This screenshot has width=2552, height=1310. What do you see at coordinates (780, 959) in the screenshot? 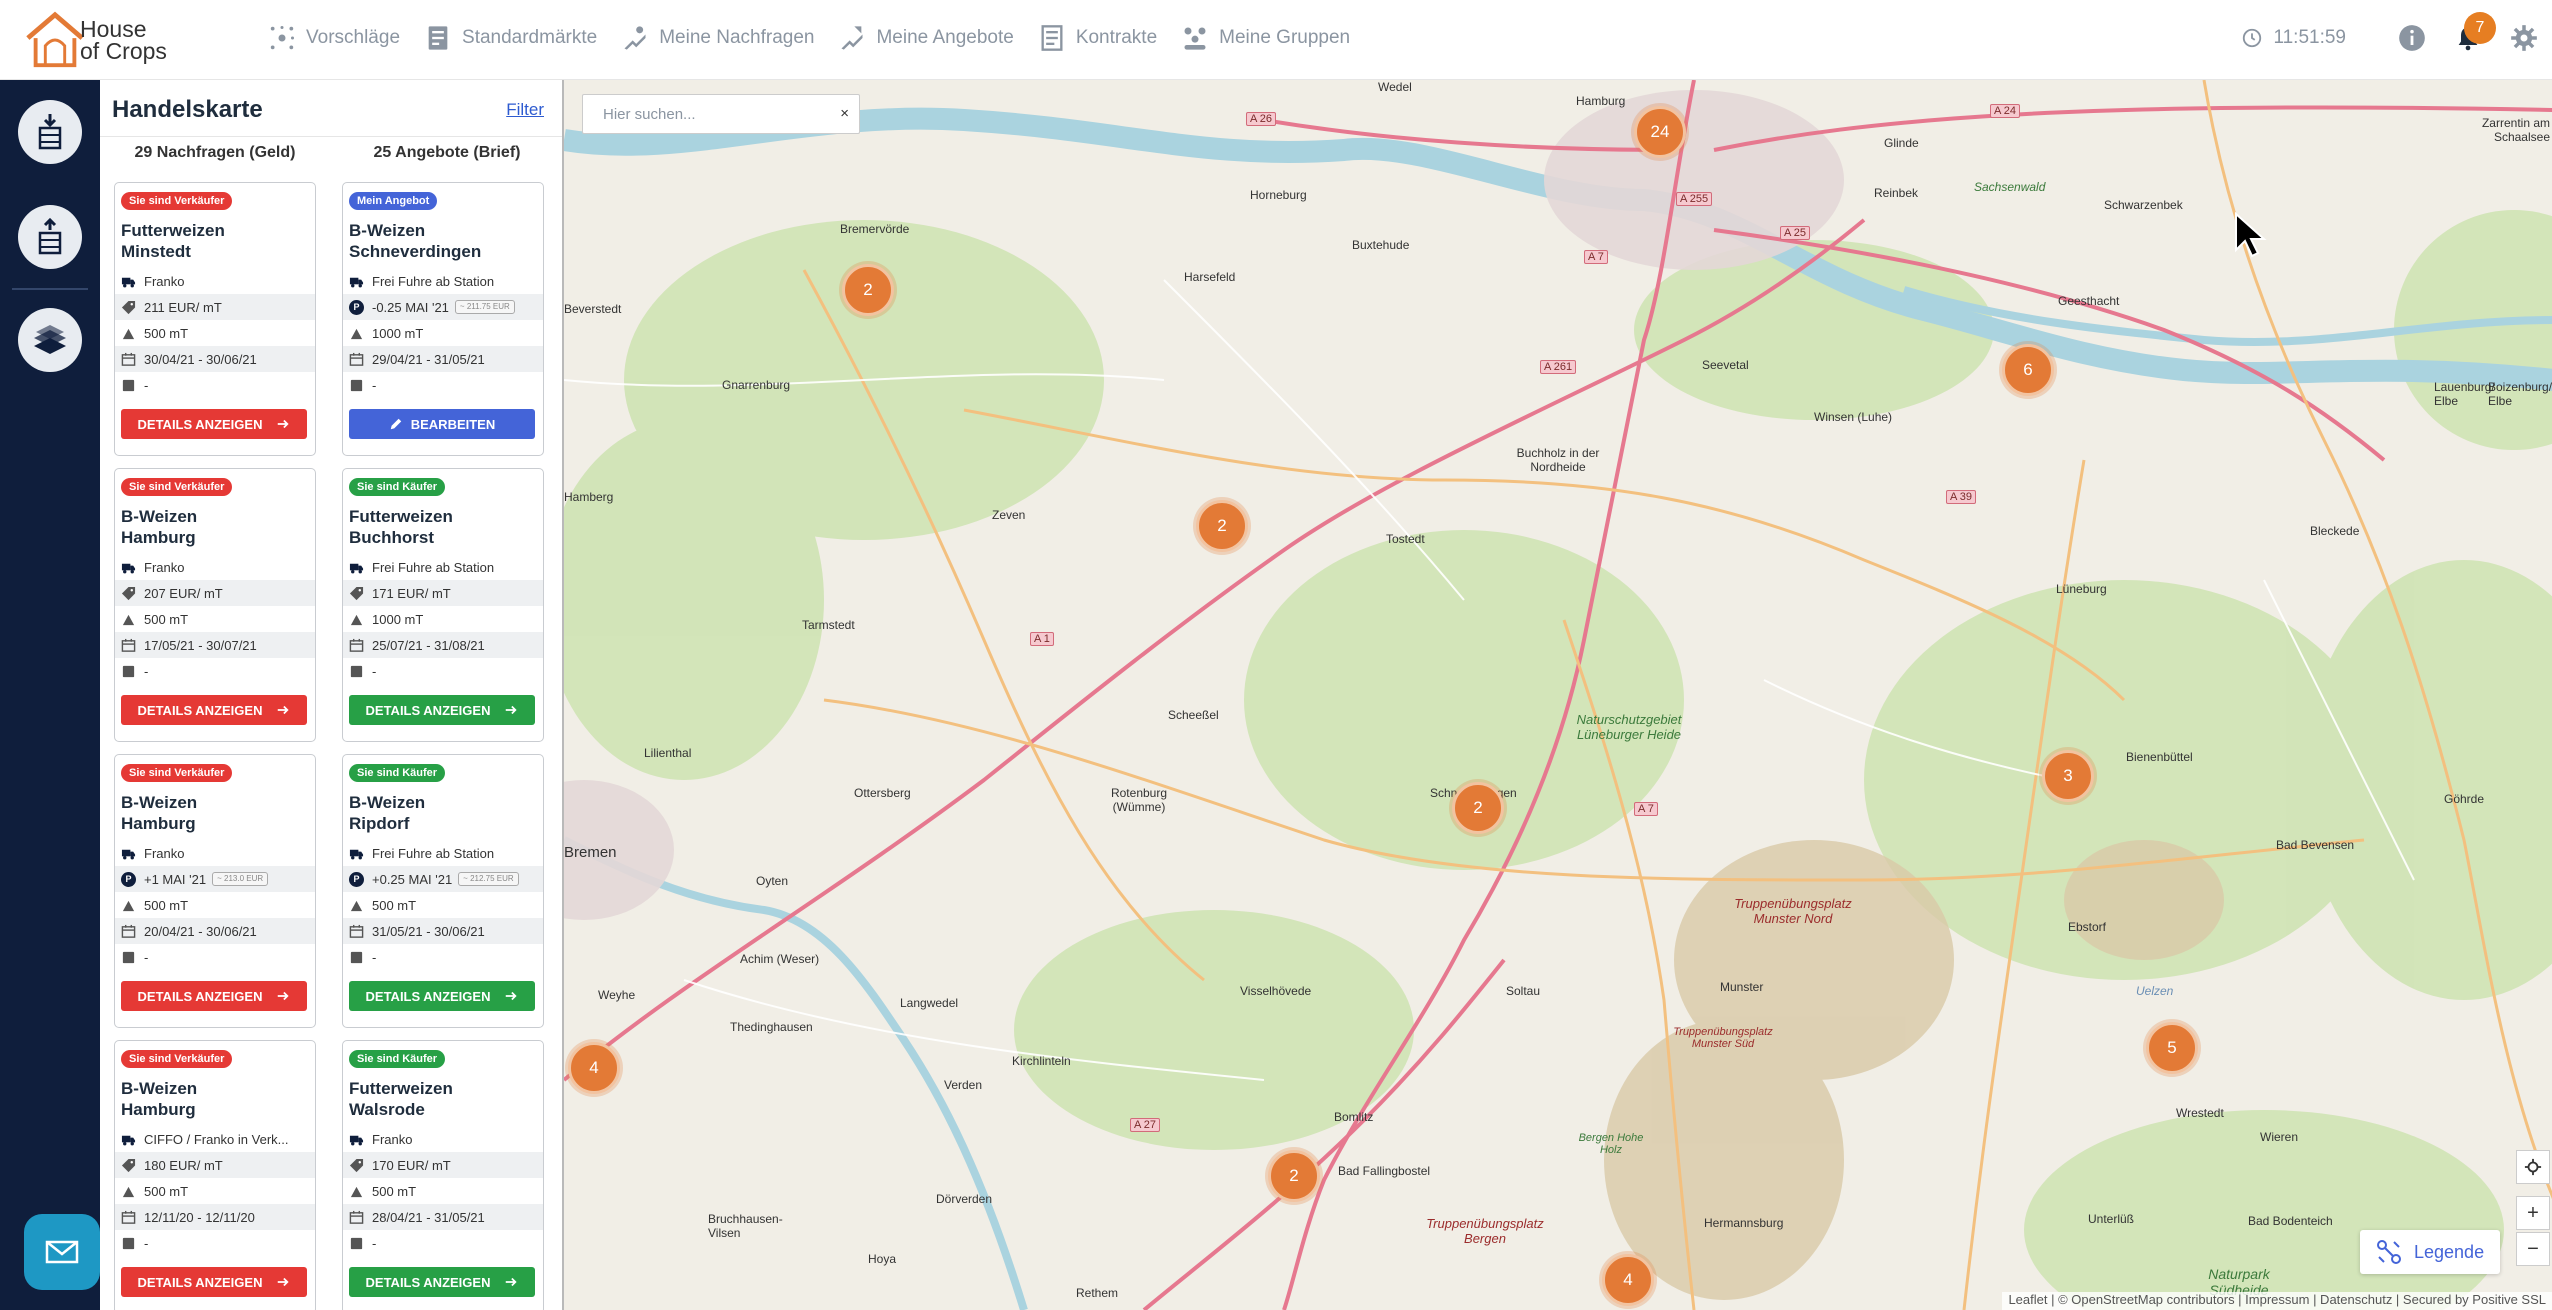
I see `map-label: Achim (Weser)` at bounding box center [780, 959].